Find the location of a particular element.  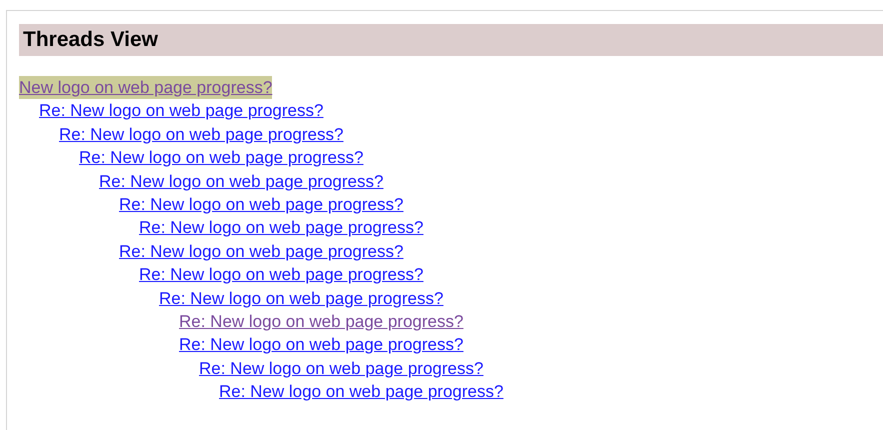

section-heading: Threads View is located at coordinates (451, 40).